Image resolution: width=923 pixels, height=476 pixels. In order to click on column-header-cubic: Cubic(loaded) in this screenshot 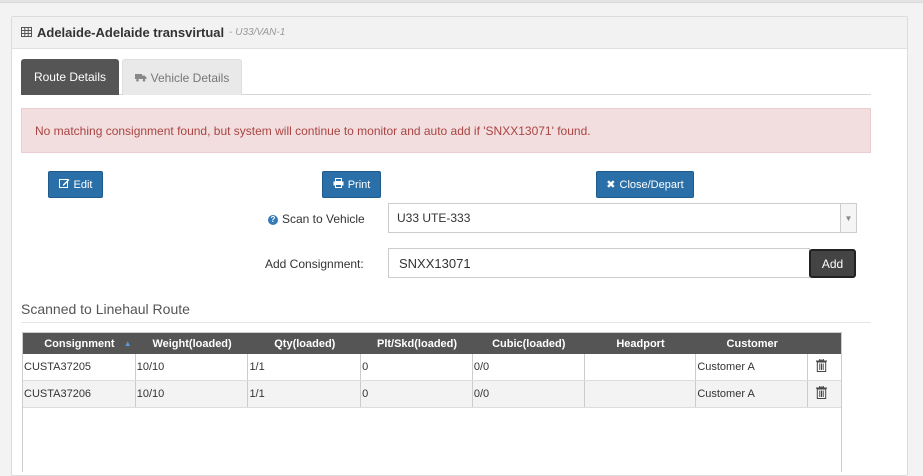, I will do `click(529, 343)`.